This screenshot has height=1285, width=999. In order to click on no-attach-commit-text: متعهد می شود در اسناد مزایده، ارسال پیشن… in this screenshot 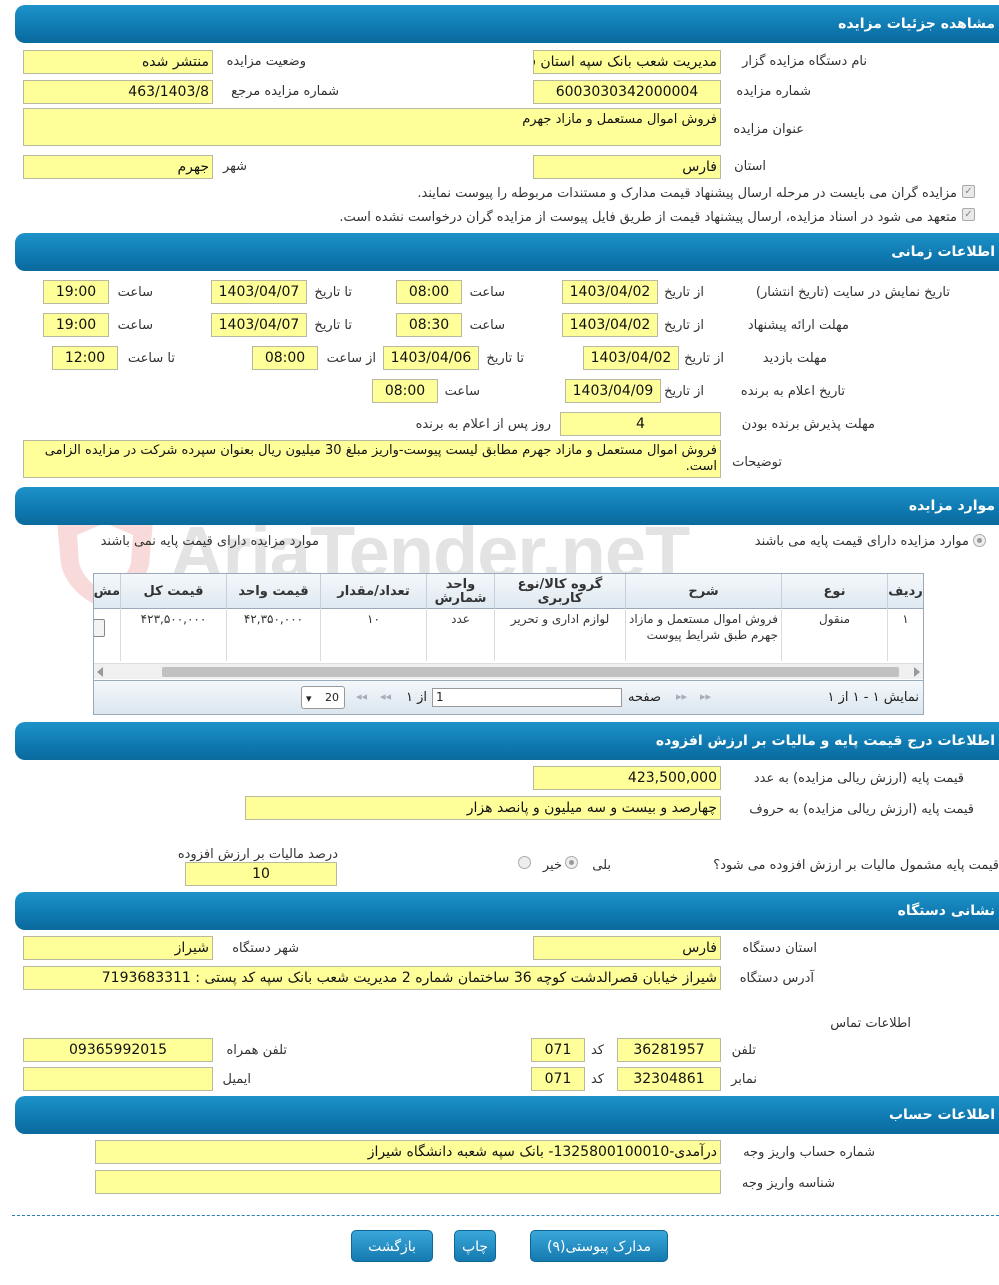, I will do `click(648, 217)`.